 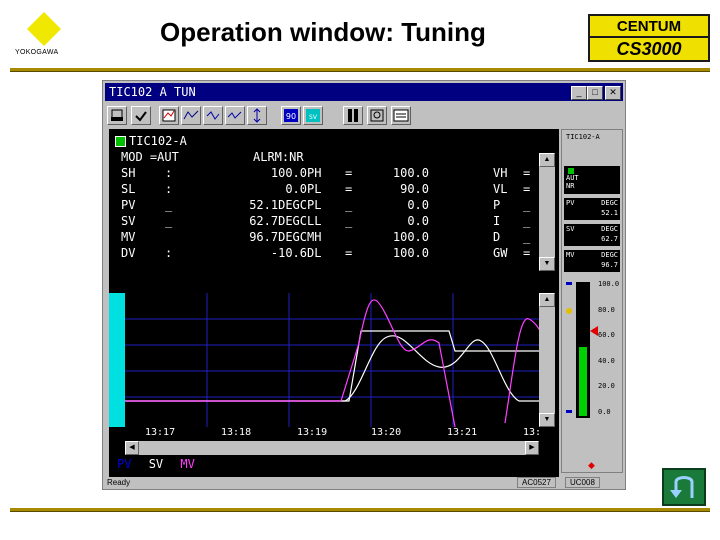 I want to click on param-c1: DV, so click(x=128, y=253).